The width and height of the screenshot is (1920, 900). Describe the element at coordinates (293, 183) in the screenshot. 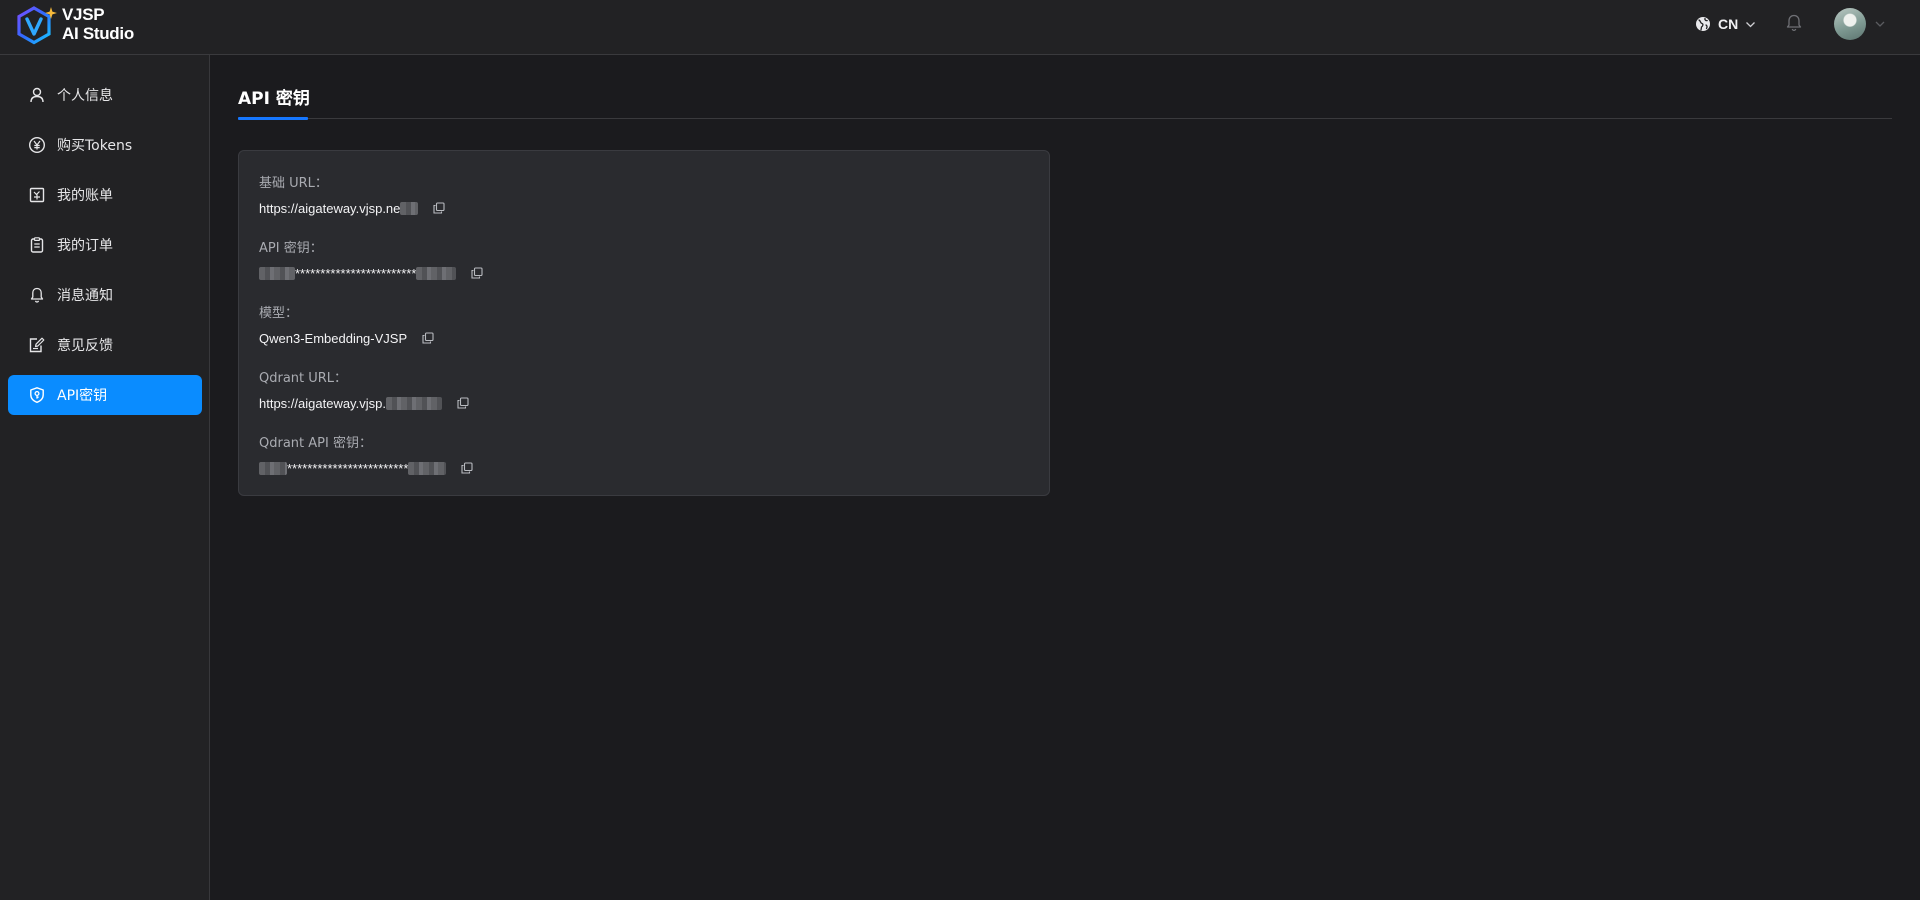

I see `field-label: 基础 URL：` at that location.